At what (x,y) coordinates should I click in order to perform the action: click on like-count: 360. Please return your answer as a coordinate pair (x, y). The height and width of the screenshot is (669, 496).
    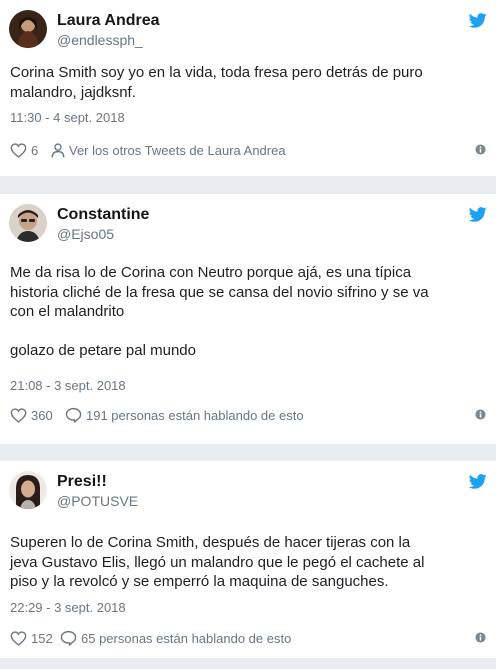
    Looking at the image, I should click on (42, 415).